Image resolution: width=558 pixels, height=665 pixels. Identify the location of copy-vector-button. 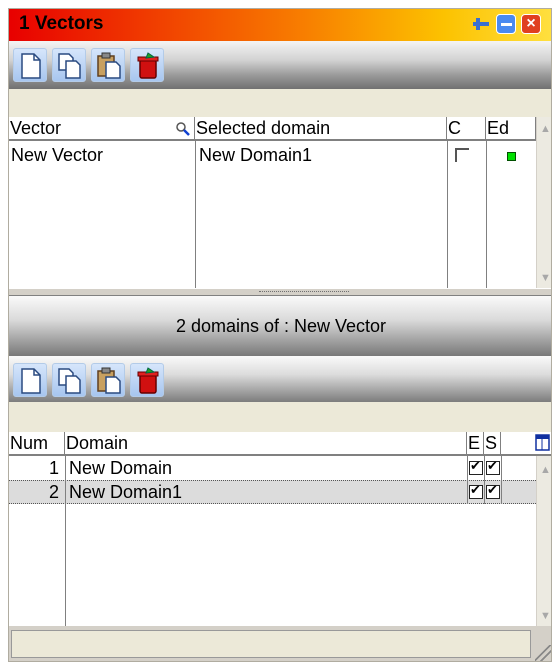
(69, 65).